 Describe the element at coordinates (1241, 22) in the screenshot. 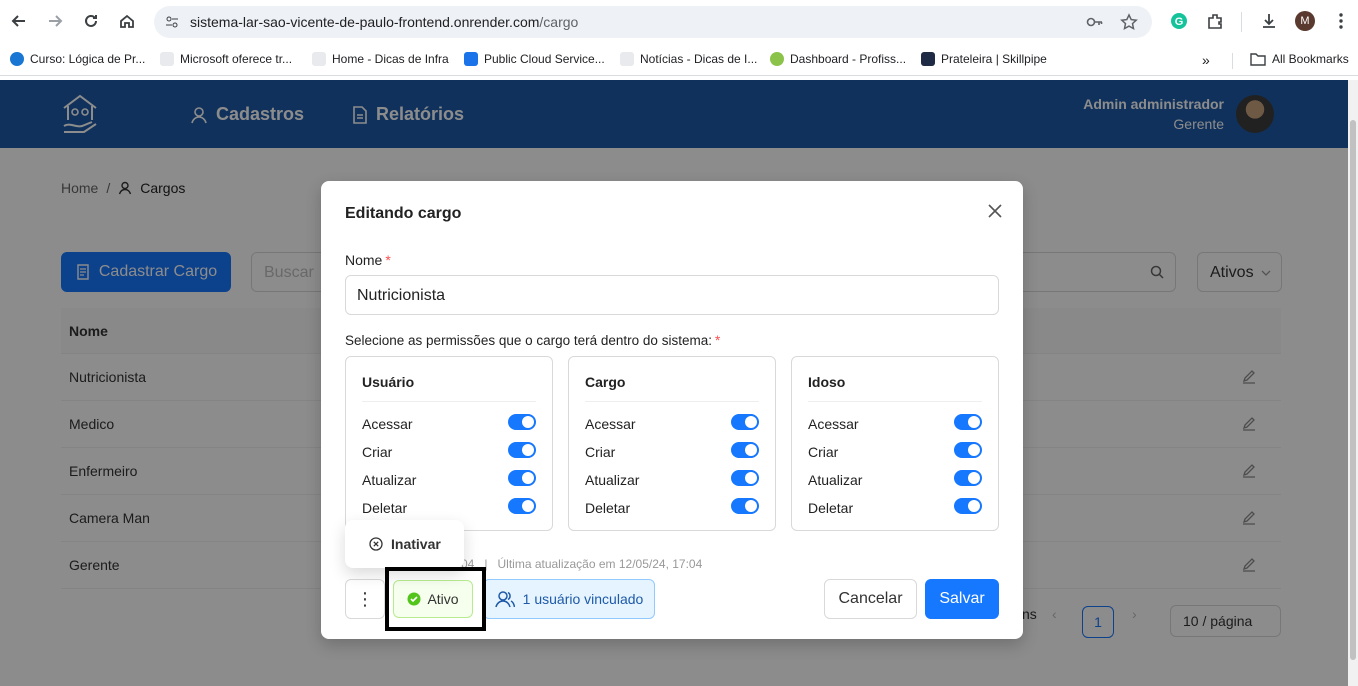

I see `toolbar-divider` at that location.